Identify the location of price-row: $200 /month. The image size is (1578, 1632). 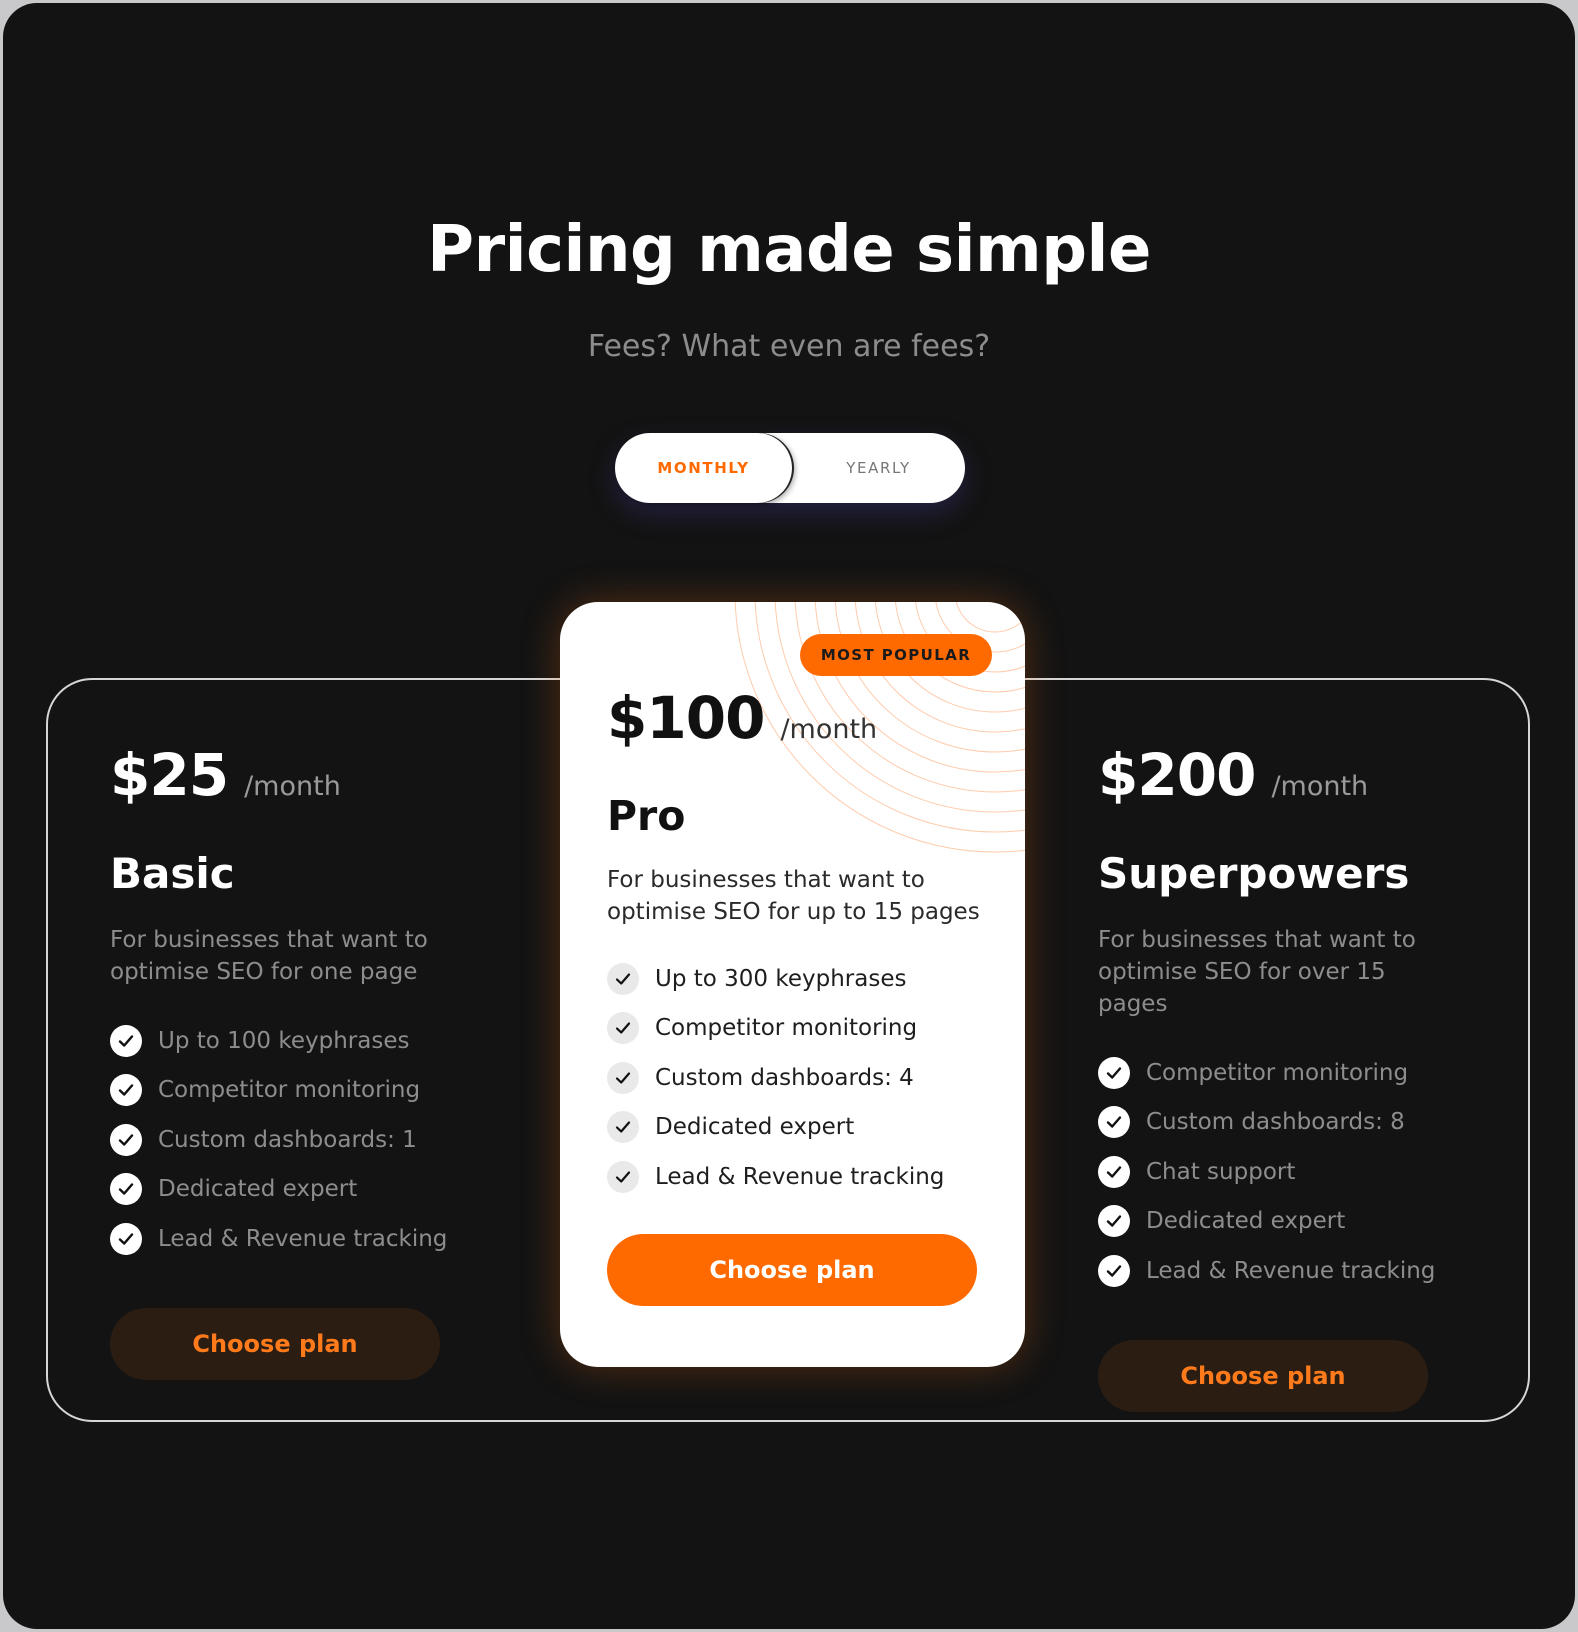
(1288, 775).